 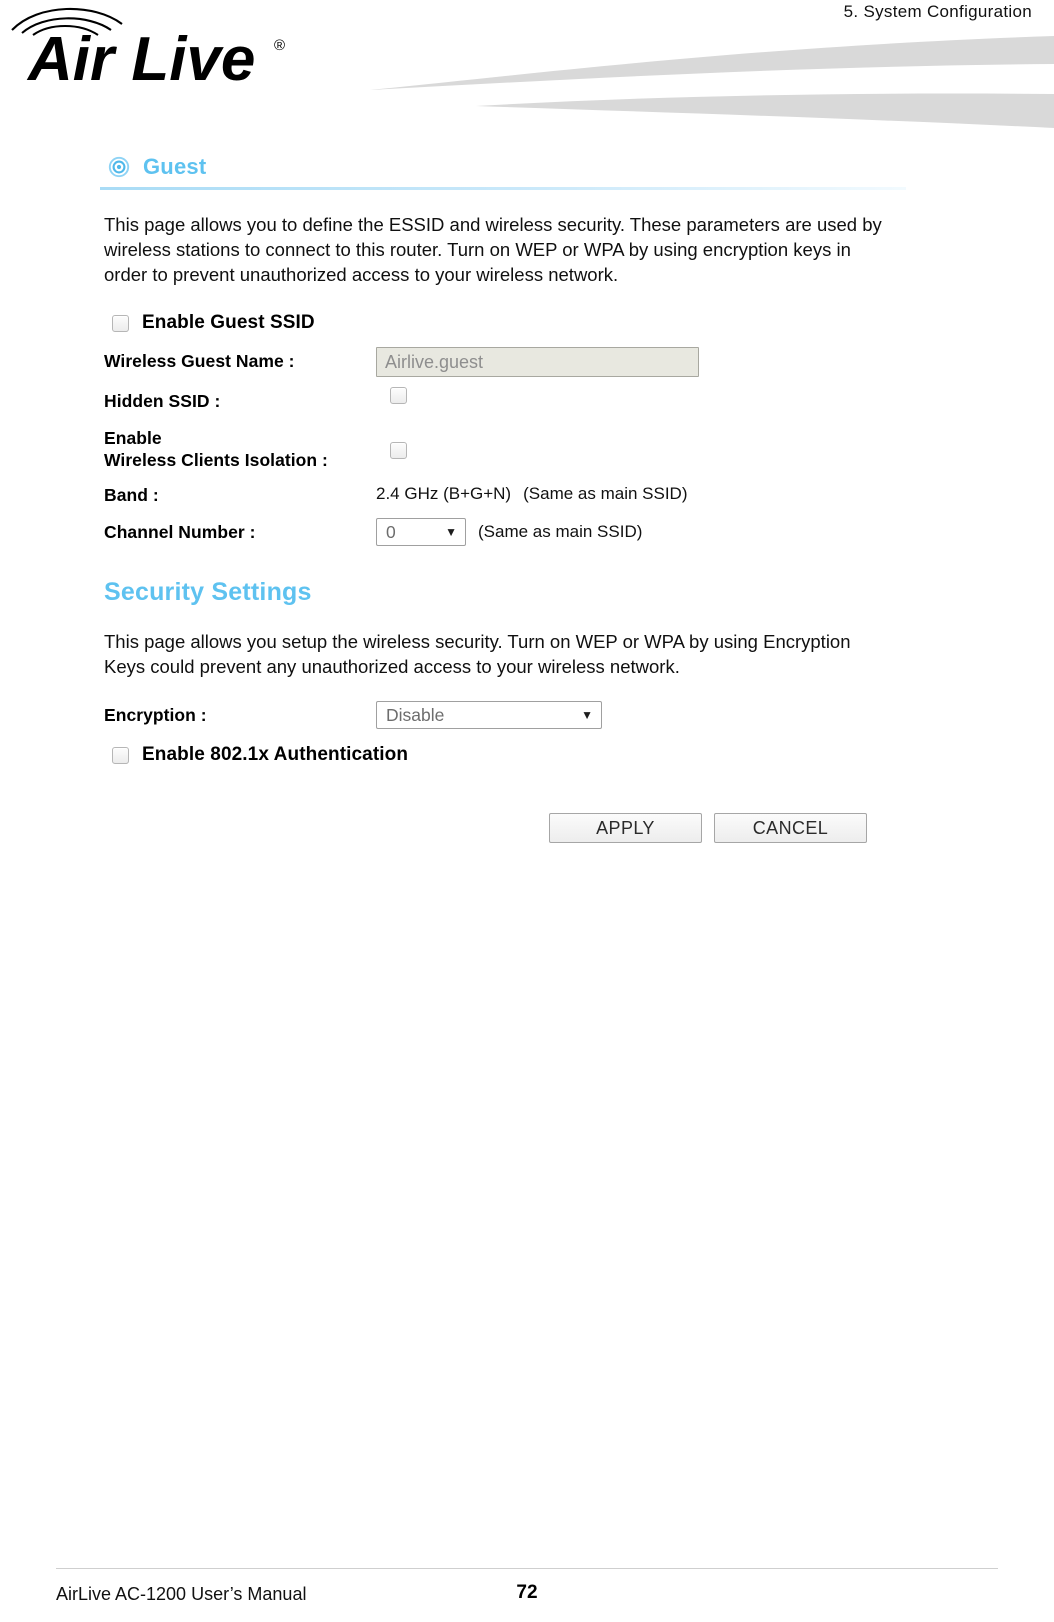 I want to click on svg-text: Air Live, so click(x=140, y=59).